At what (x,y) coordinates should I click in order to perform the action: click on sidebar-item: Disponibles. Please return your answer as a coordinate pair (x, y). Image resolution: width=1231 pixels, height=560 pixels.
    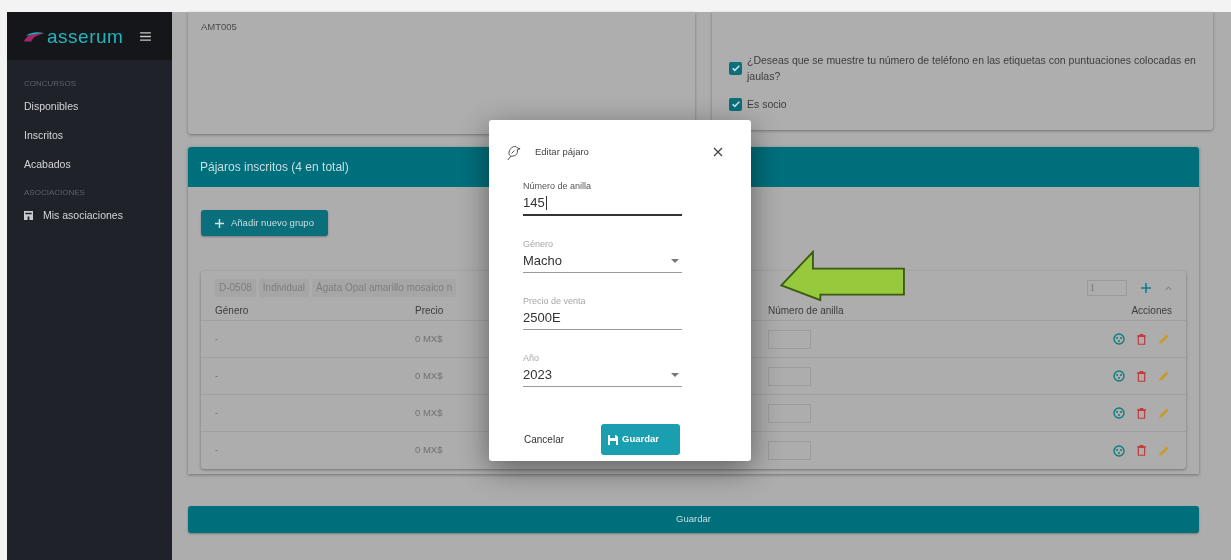
    Looking at the image, I should click on (89, 106).